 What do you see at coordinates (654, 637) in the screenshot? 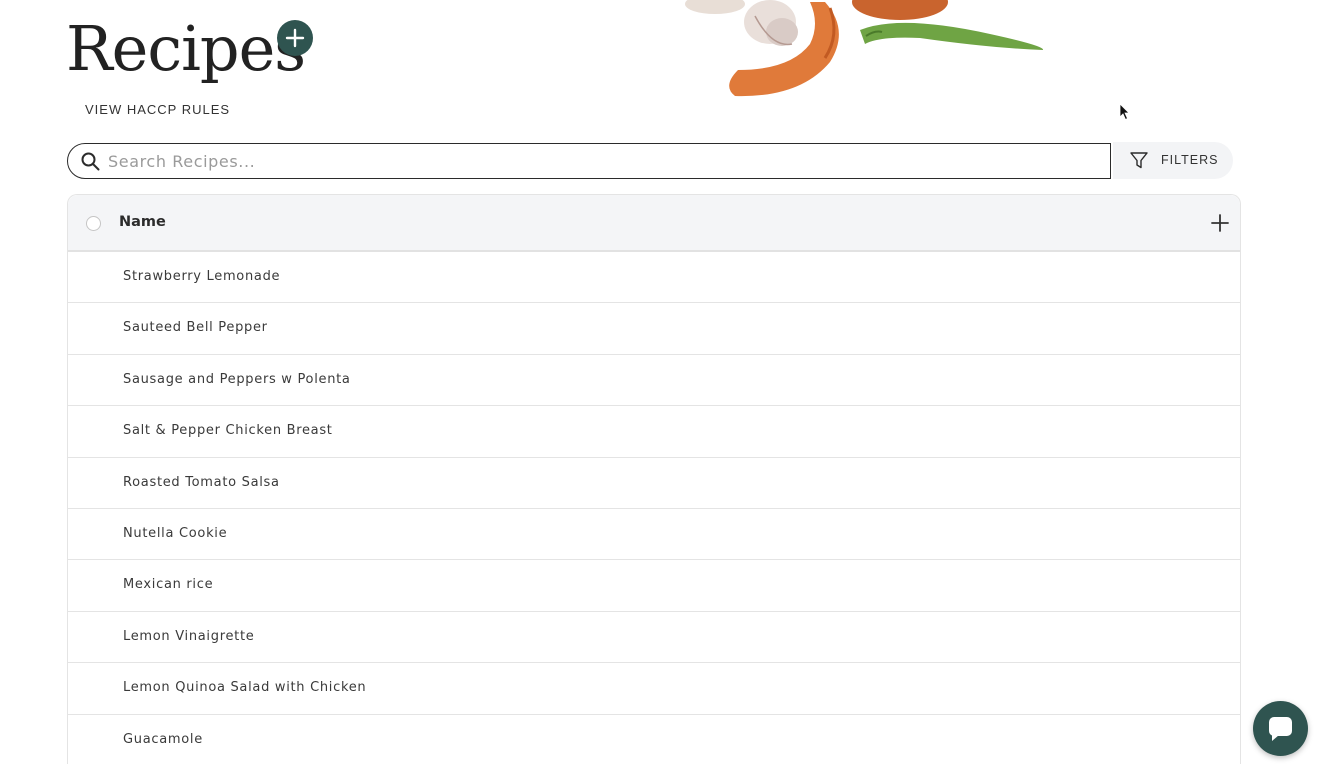
I see `table-row: Lemon Vinaigrette` at bounding box center [654, 637].